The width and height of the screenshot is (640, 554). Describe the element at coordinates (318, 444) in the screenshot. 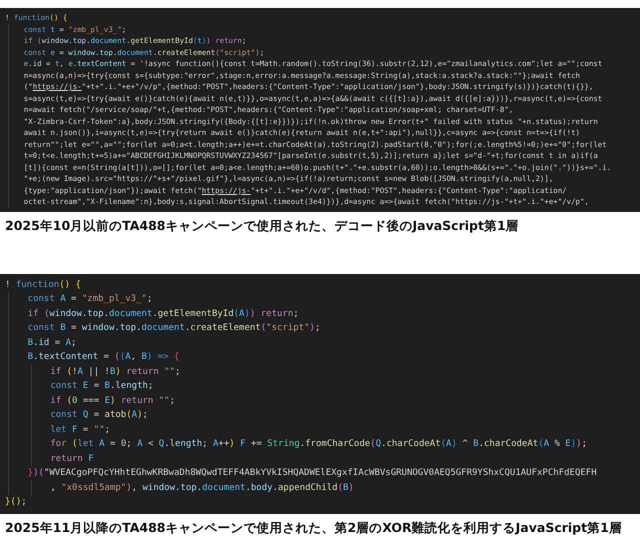

I see `code-line: for (let A = 0; A < Q.length; A++) F += String.fromCharCode(Q.charCodeAt(A) ^ B.charCodeAt(A % E));` at that location.